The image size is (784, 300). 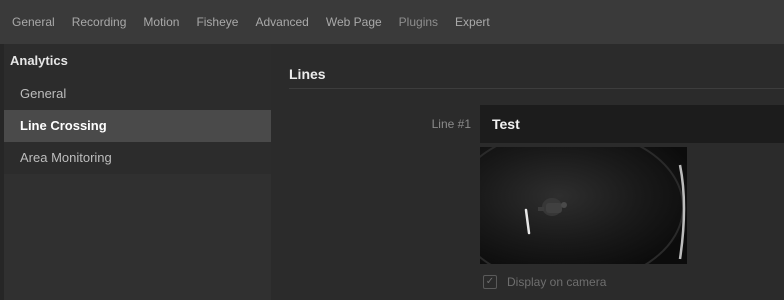 What do you see at coordinates (472, 22) in the screenshot?
I see `tab-expert: Expert` at bounding box center [472, 22].